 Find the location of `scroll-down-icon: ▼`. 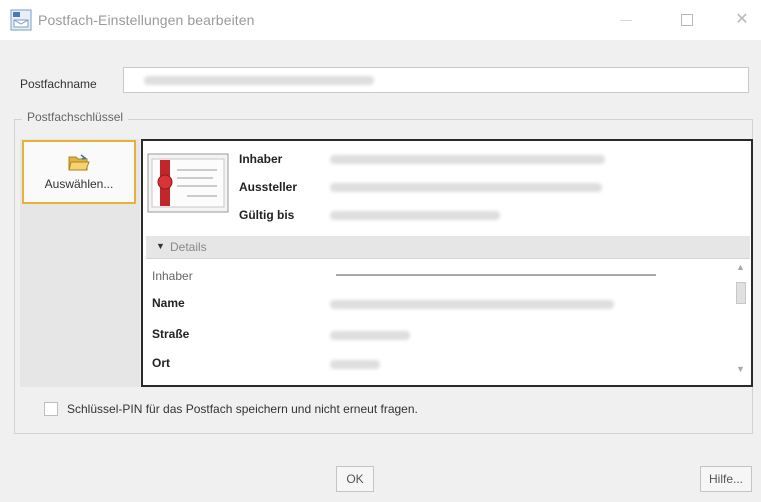

scroll-down-icon: ▼ is located at coordinates (740, 369).